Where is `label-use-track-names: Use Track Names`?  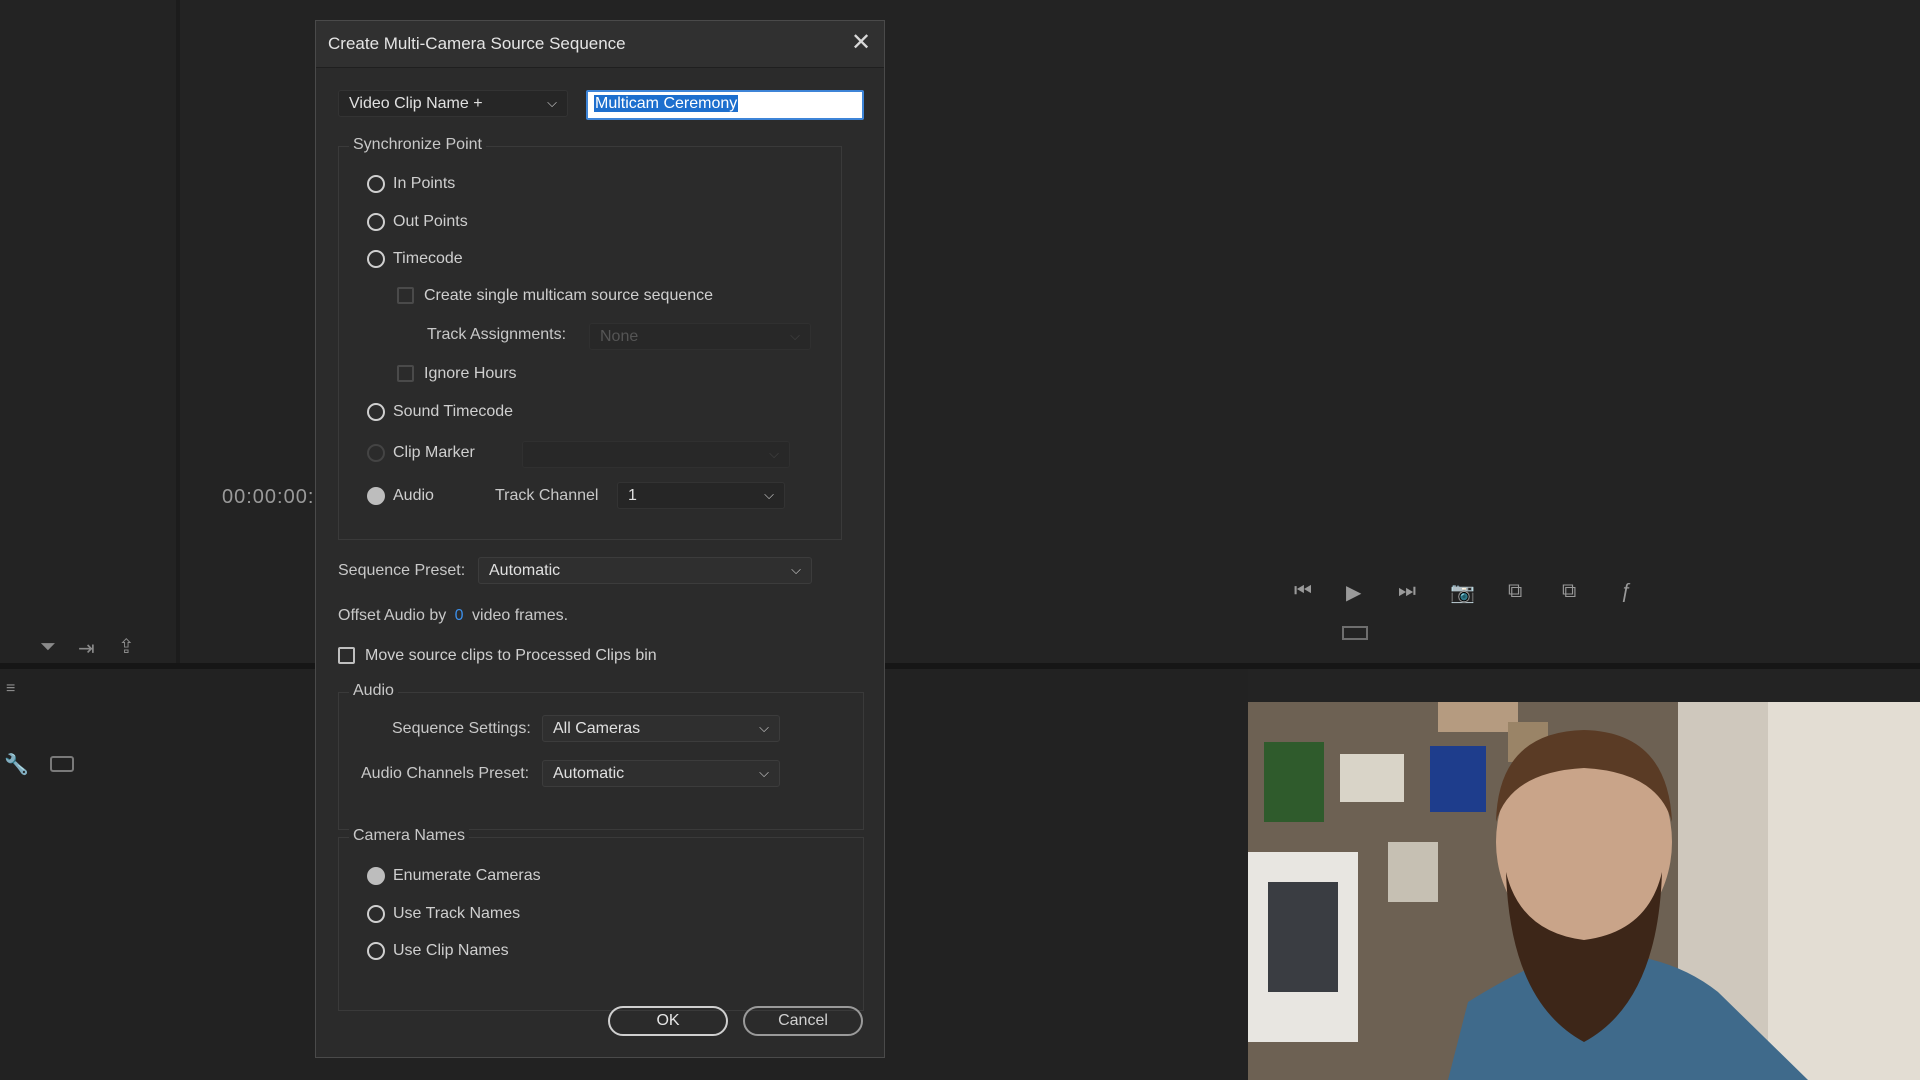
label-use-track-names: Use Track Names is located at coordinates (457, 913).